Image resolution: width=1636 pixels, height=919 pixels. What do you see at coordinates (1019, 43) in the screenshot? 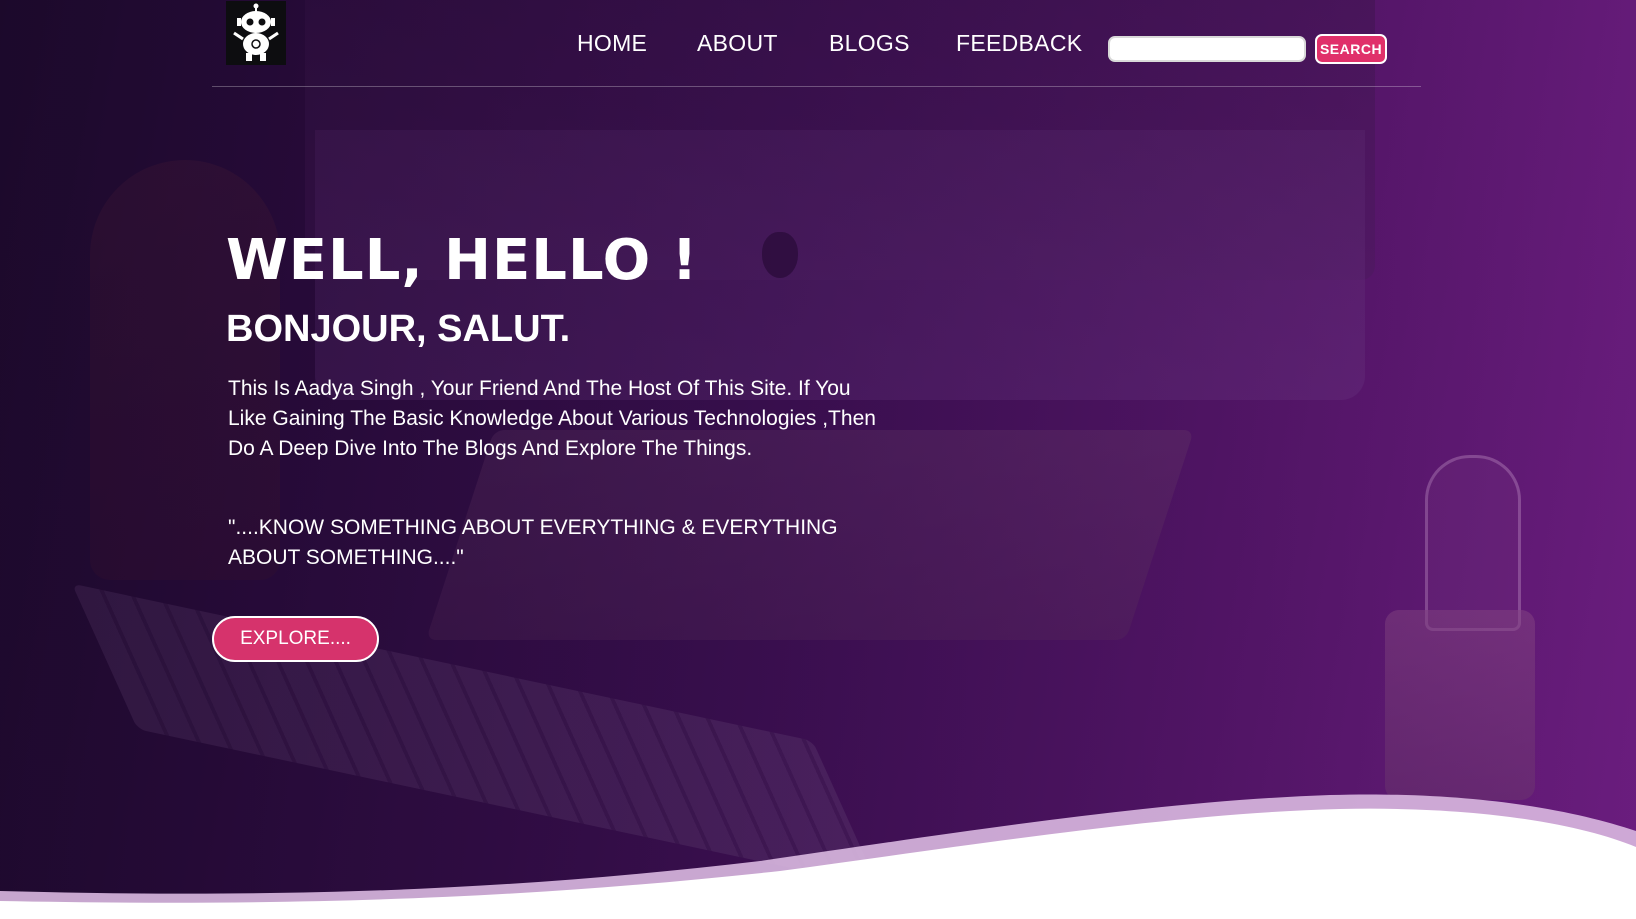
I see `nav-feedback-link: FEEDBACK` at bounding box center [1019, 43].